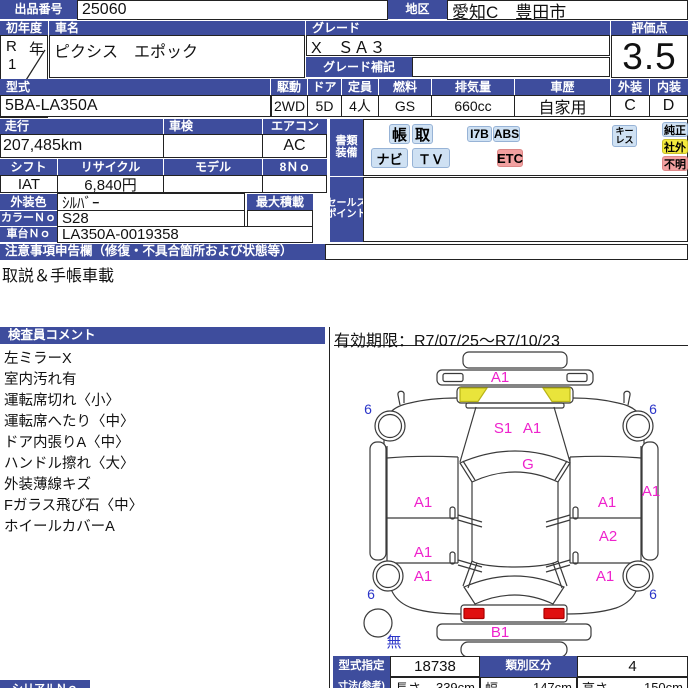 This screenshot has width=688, height=688. What do you see at coordinates (289, 87) in the screenshot?
I see `drive-header: 駆動` at bounding box center [289, 87].